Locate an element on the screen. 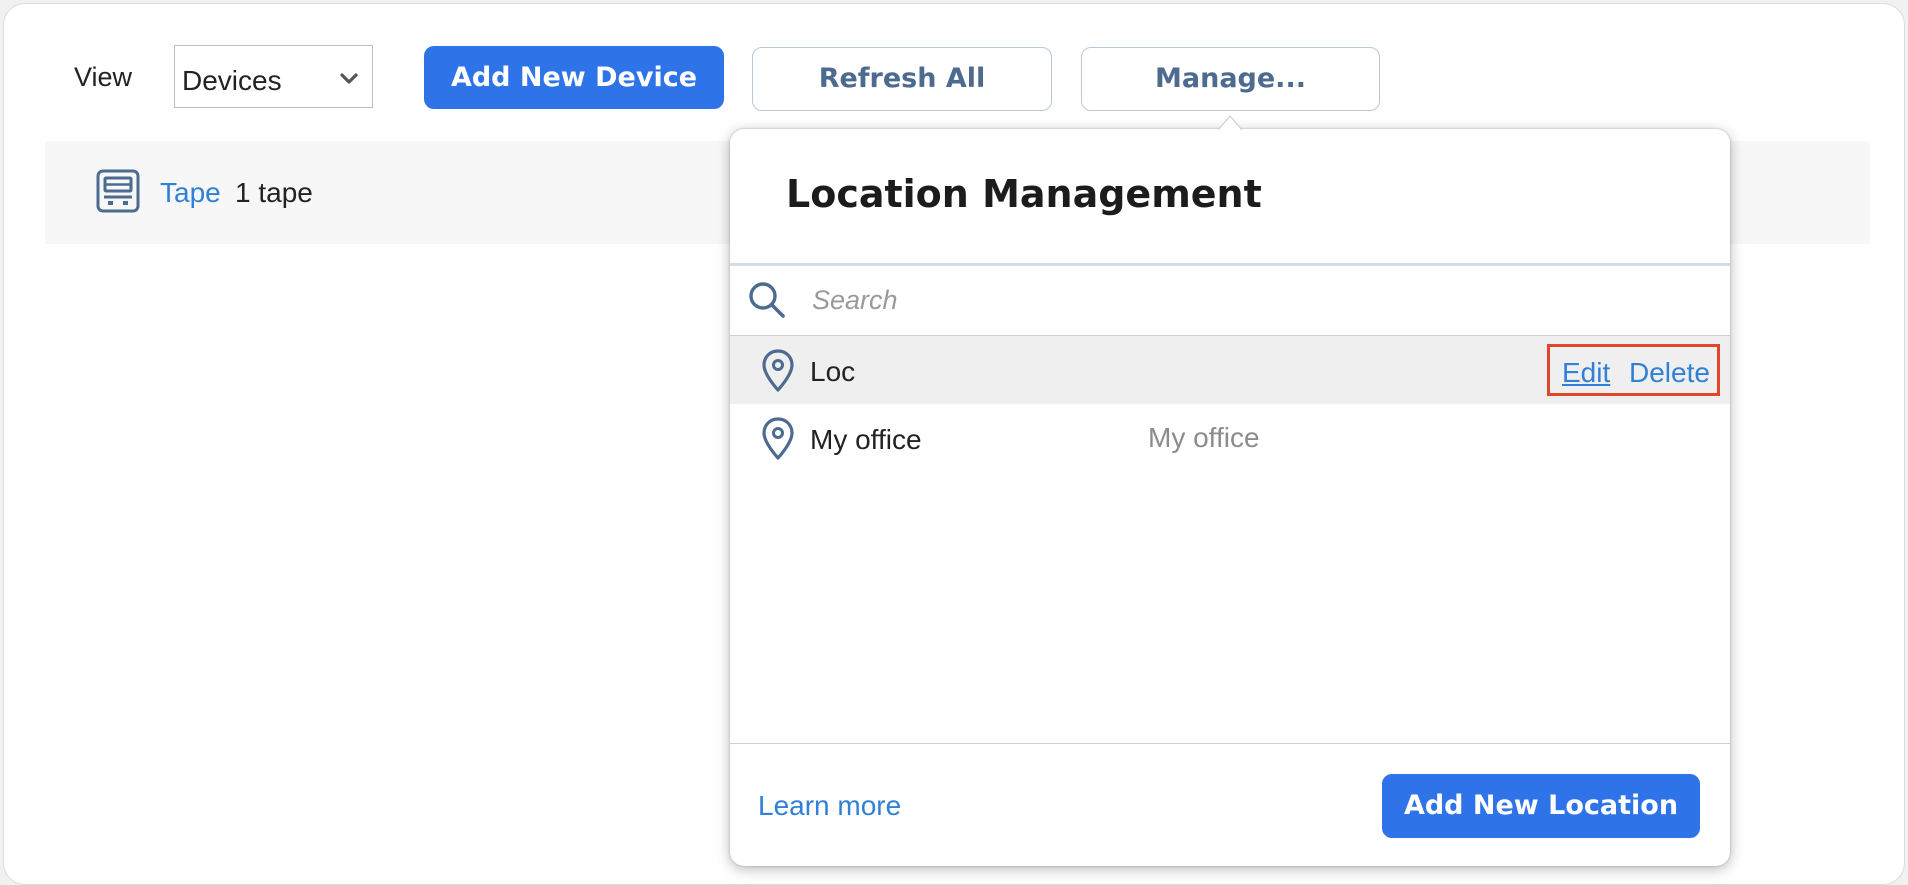  divider is located at coordinates (1230, 743).